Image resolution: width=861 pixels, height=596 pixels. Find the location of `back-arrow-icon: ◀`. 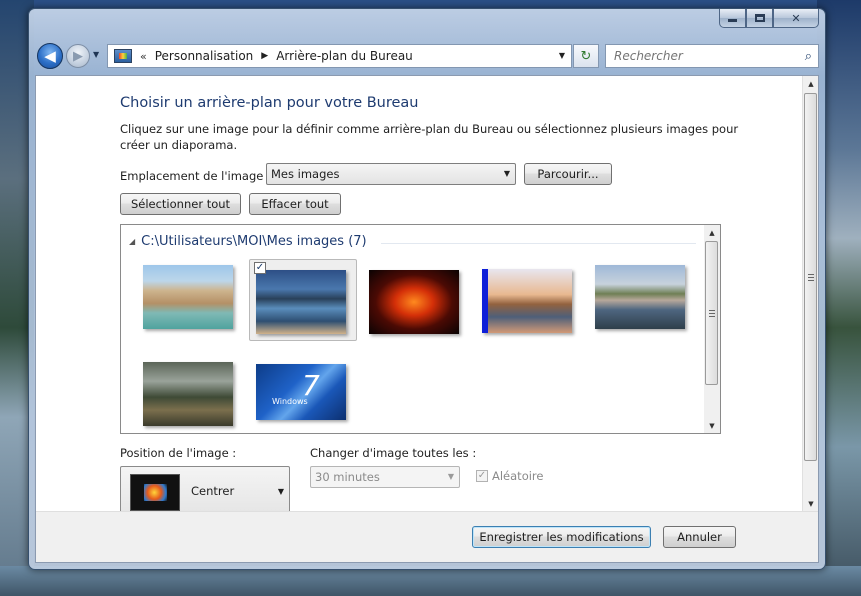

back-arrow-icon: ◀ is located at coordinates (50, 56).